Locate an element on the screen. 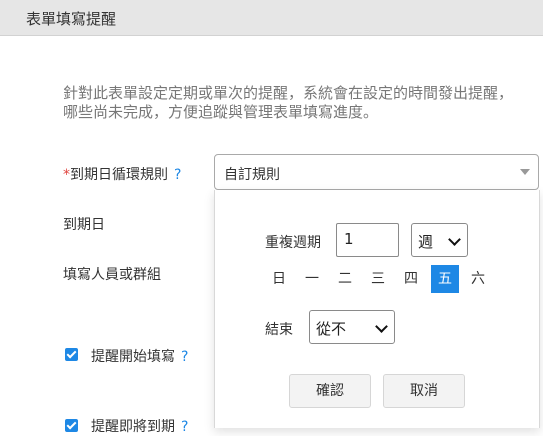  required-mark: * is located at coordinates (66, 175).